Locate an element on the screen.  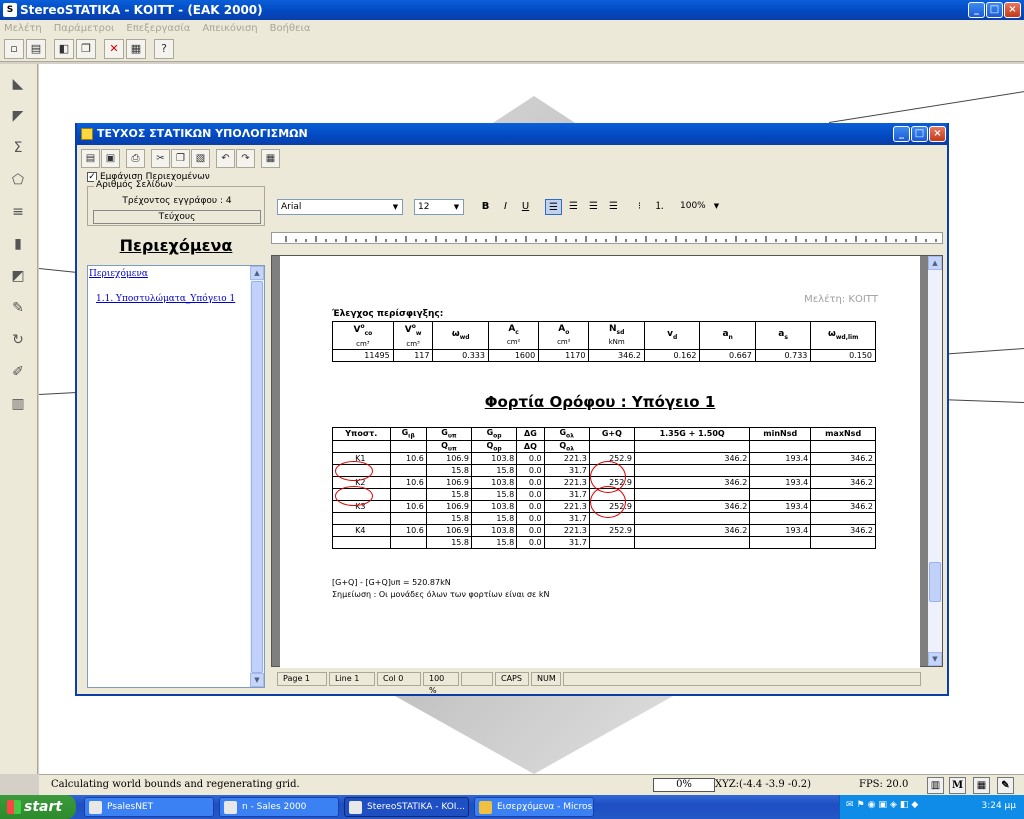
document-icon: ◧ is located at coordinates (64, 49).